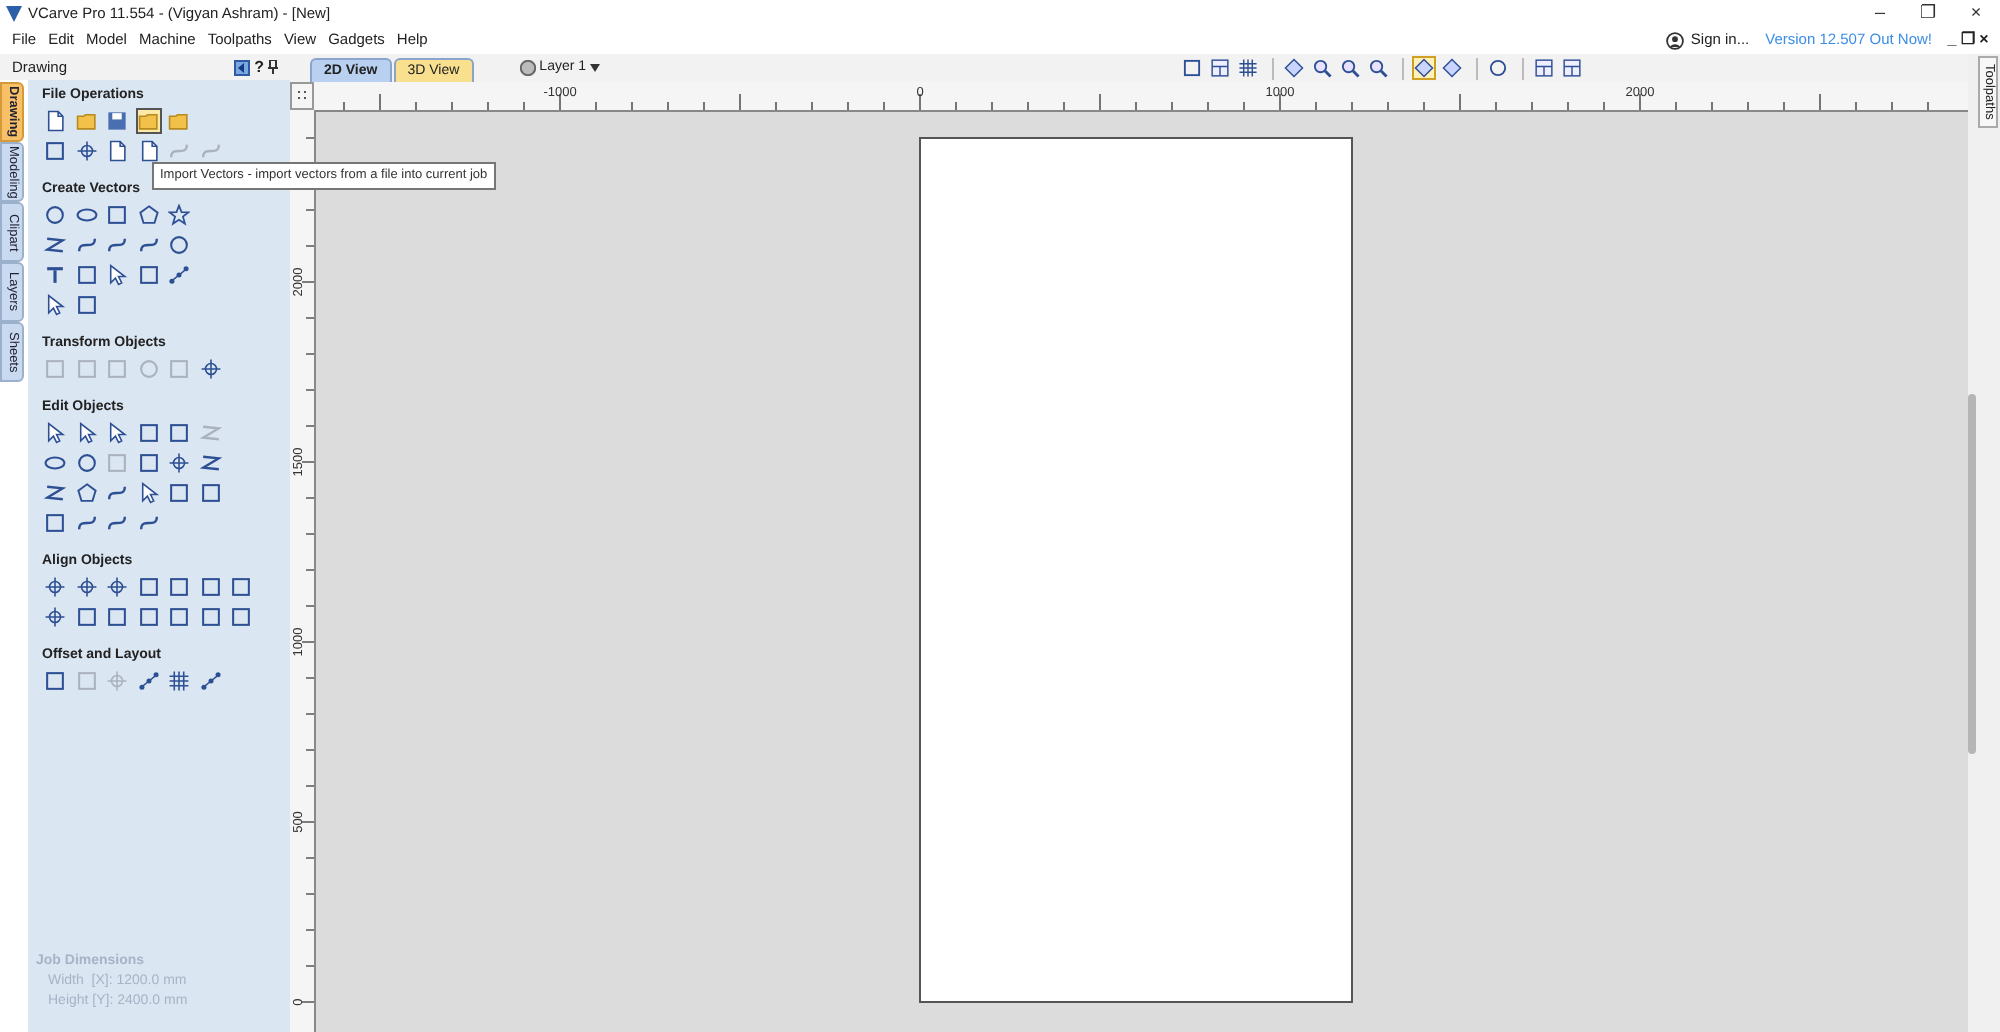  Describe the element at coordinates (1976, 13) in the screenshot. I see `close-button: ×` at that location.